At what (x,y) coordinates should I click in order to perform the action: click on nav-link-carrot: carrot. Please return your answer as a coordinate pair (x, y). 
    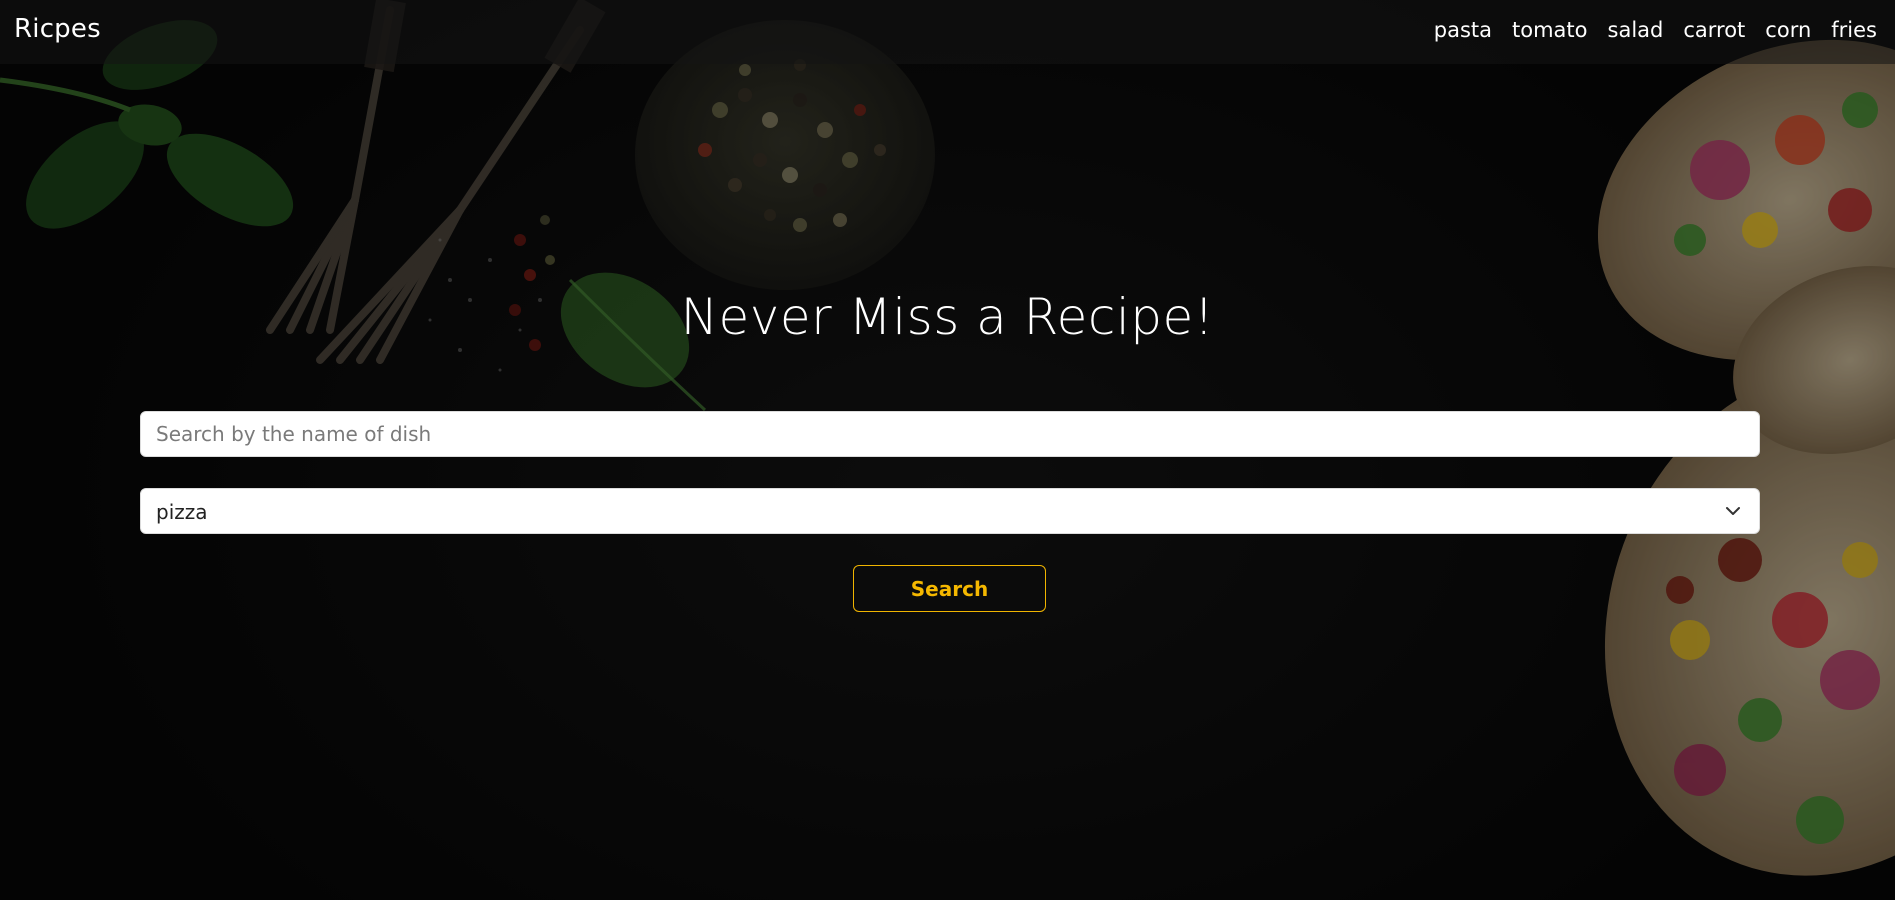
    Looking at the image, I should click on (1714, 30).